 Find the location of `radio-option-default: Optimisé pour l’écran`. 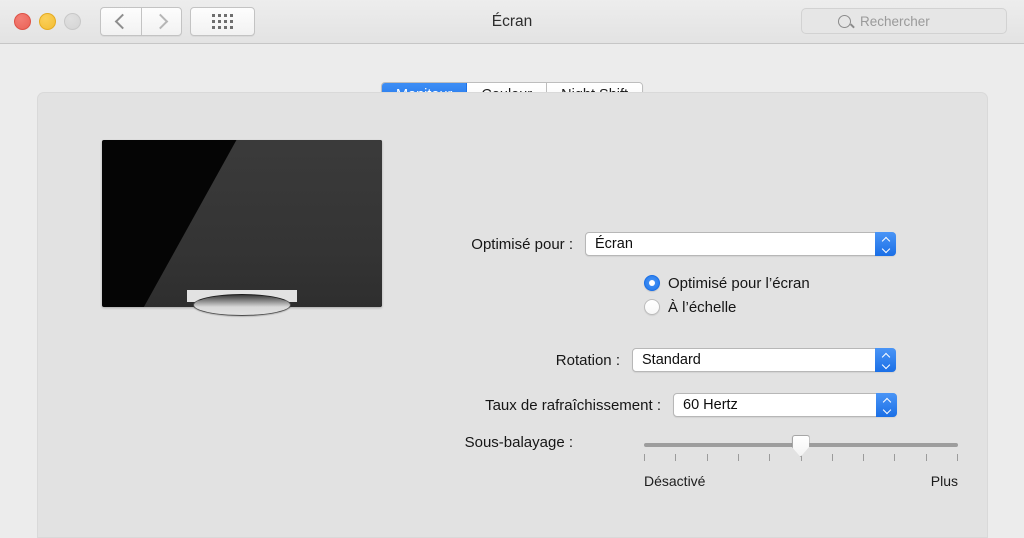

radio-option-default: Optimisé pour l’écran is located at coordinates (727, 283).